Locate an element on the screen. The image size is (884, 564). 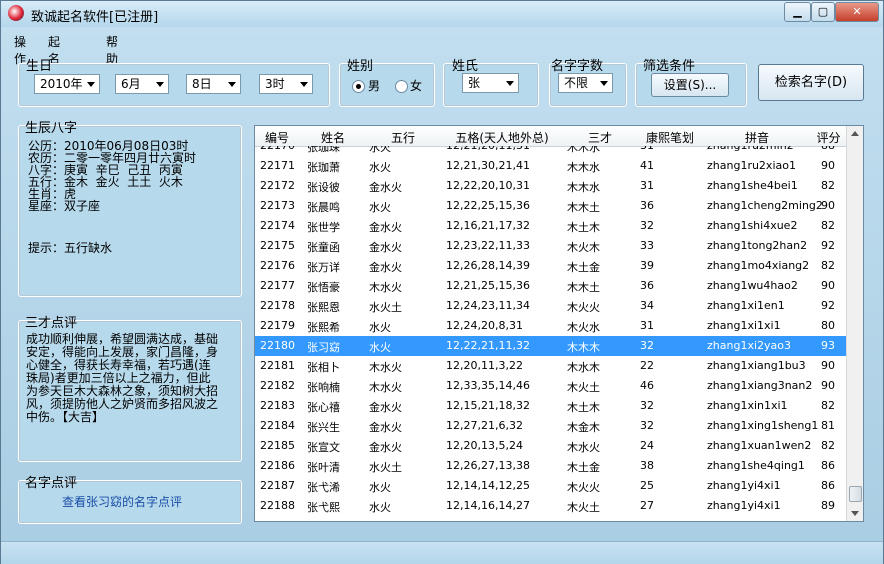
table-cell: 38 is located at coordinates (647, 465).